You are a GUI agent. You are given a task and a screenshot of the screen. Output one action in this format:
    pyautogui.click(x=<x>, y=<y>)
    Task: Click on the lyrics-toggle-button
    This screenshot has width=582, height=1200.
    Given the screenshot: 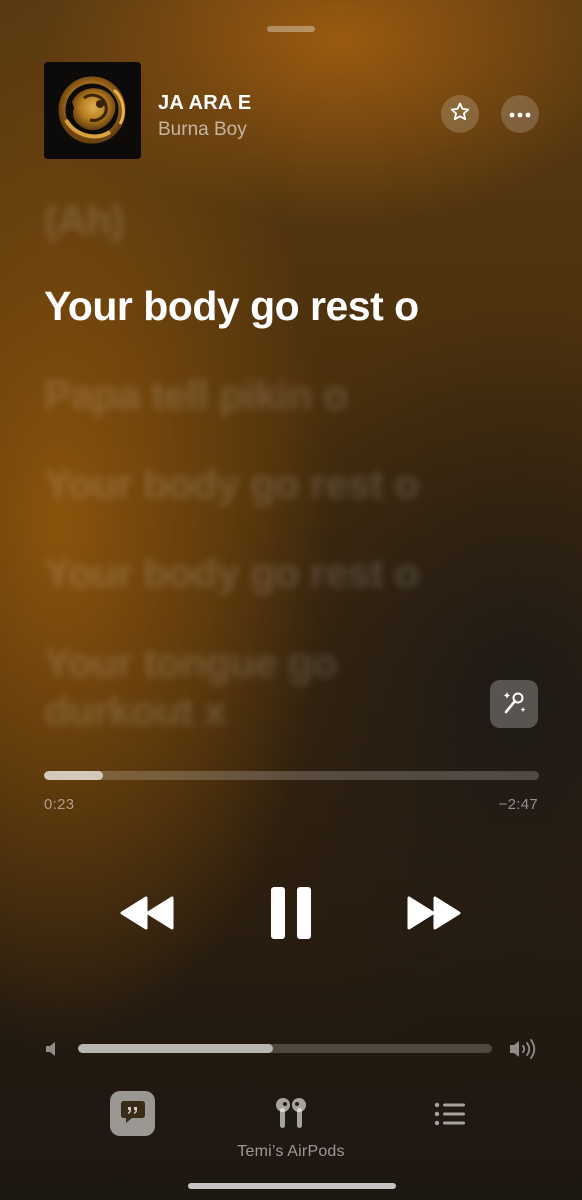 What is the action you would take?
    pyautogui.click(x=132, y=1113)
    